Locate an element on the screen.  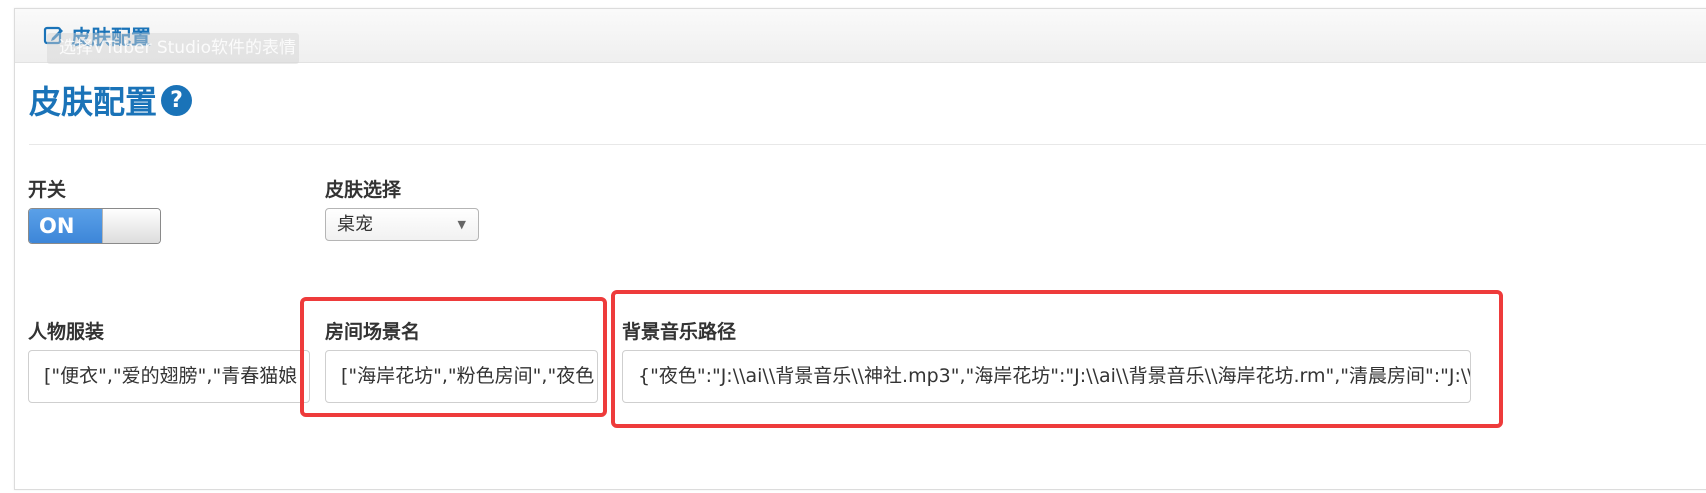
divider is located at coordinates (867, 144).